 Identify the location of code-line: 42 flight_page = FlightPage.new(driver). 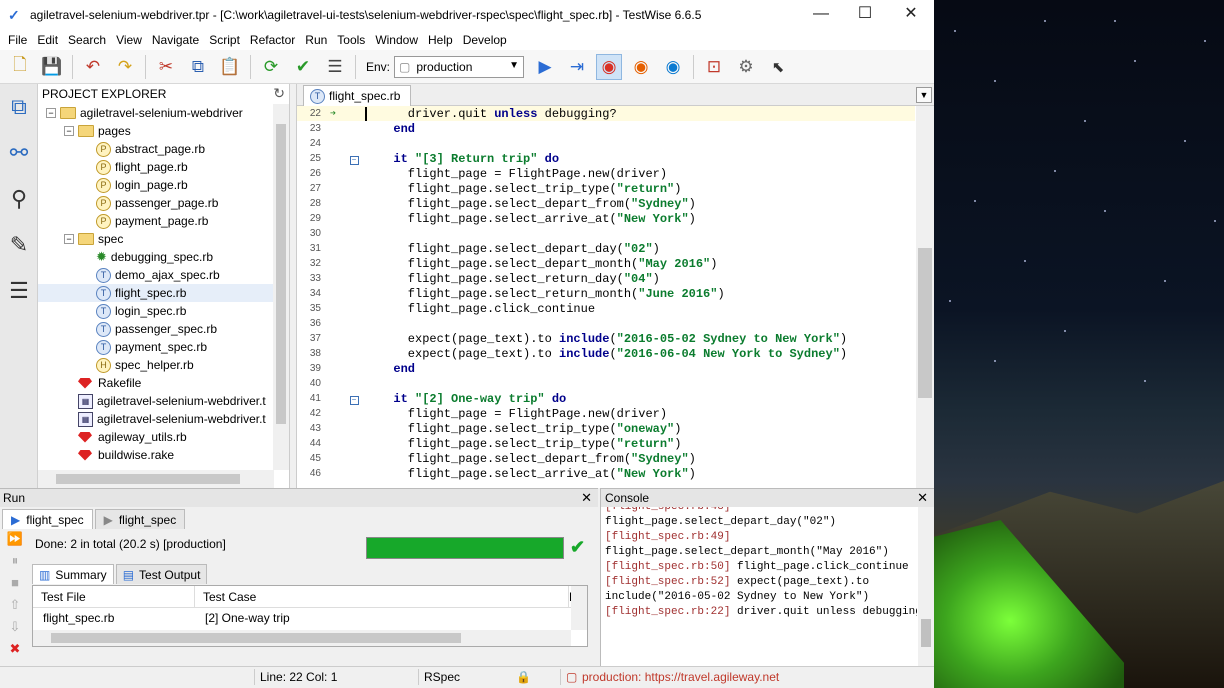
(606, 413).